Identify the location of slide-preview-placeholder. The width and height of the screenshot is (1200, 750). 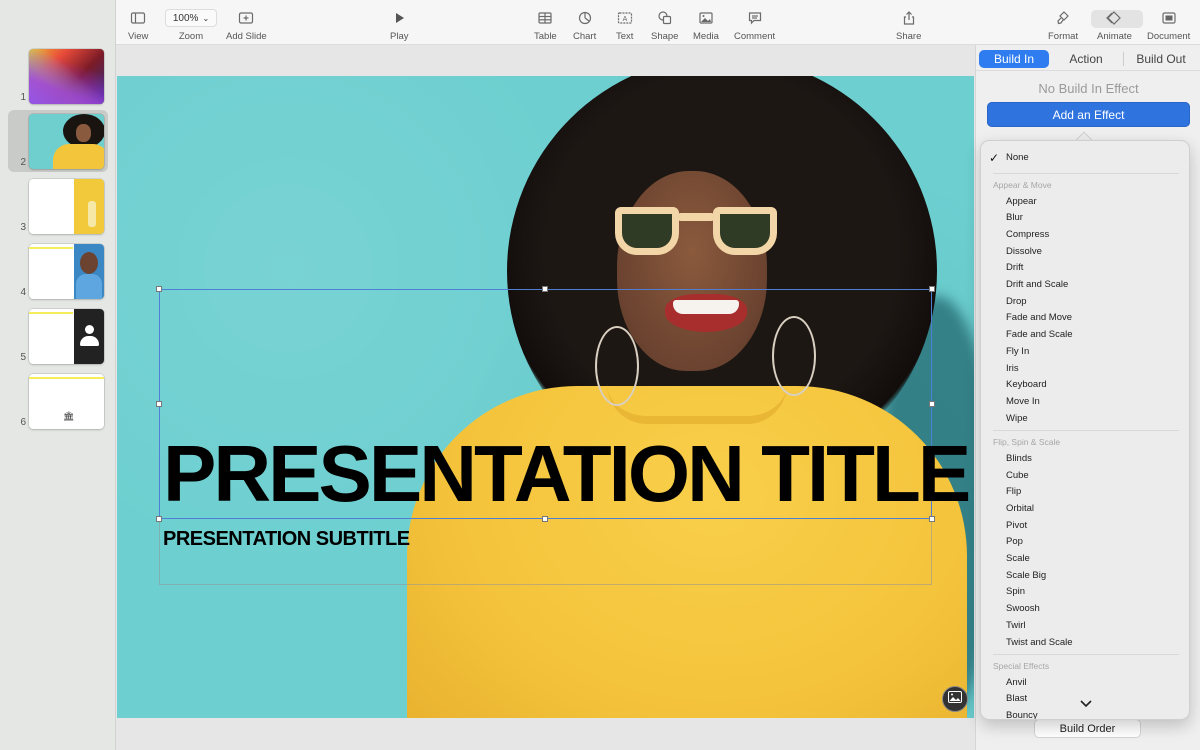
(66, 336).